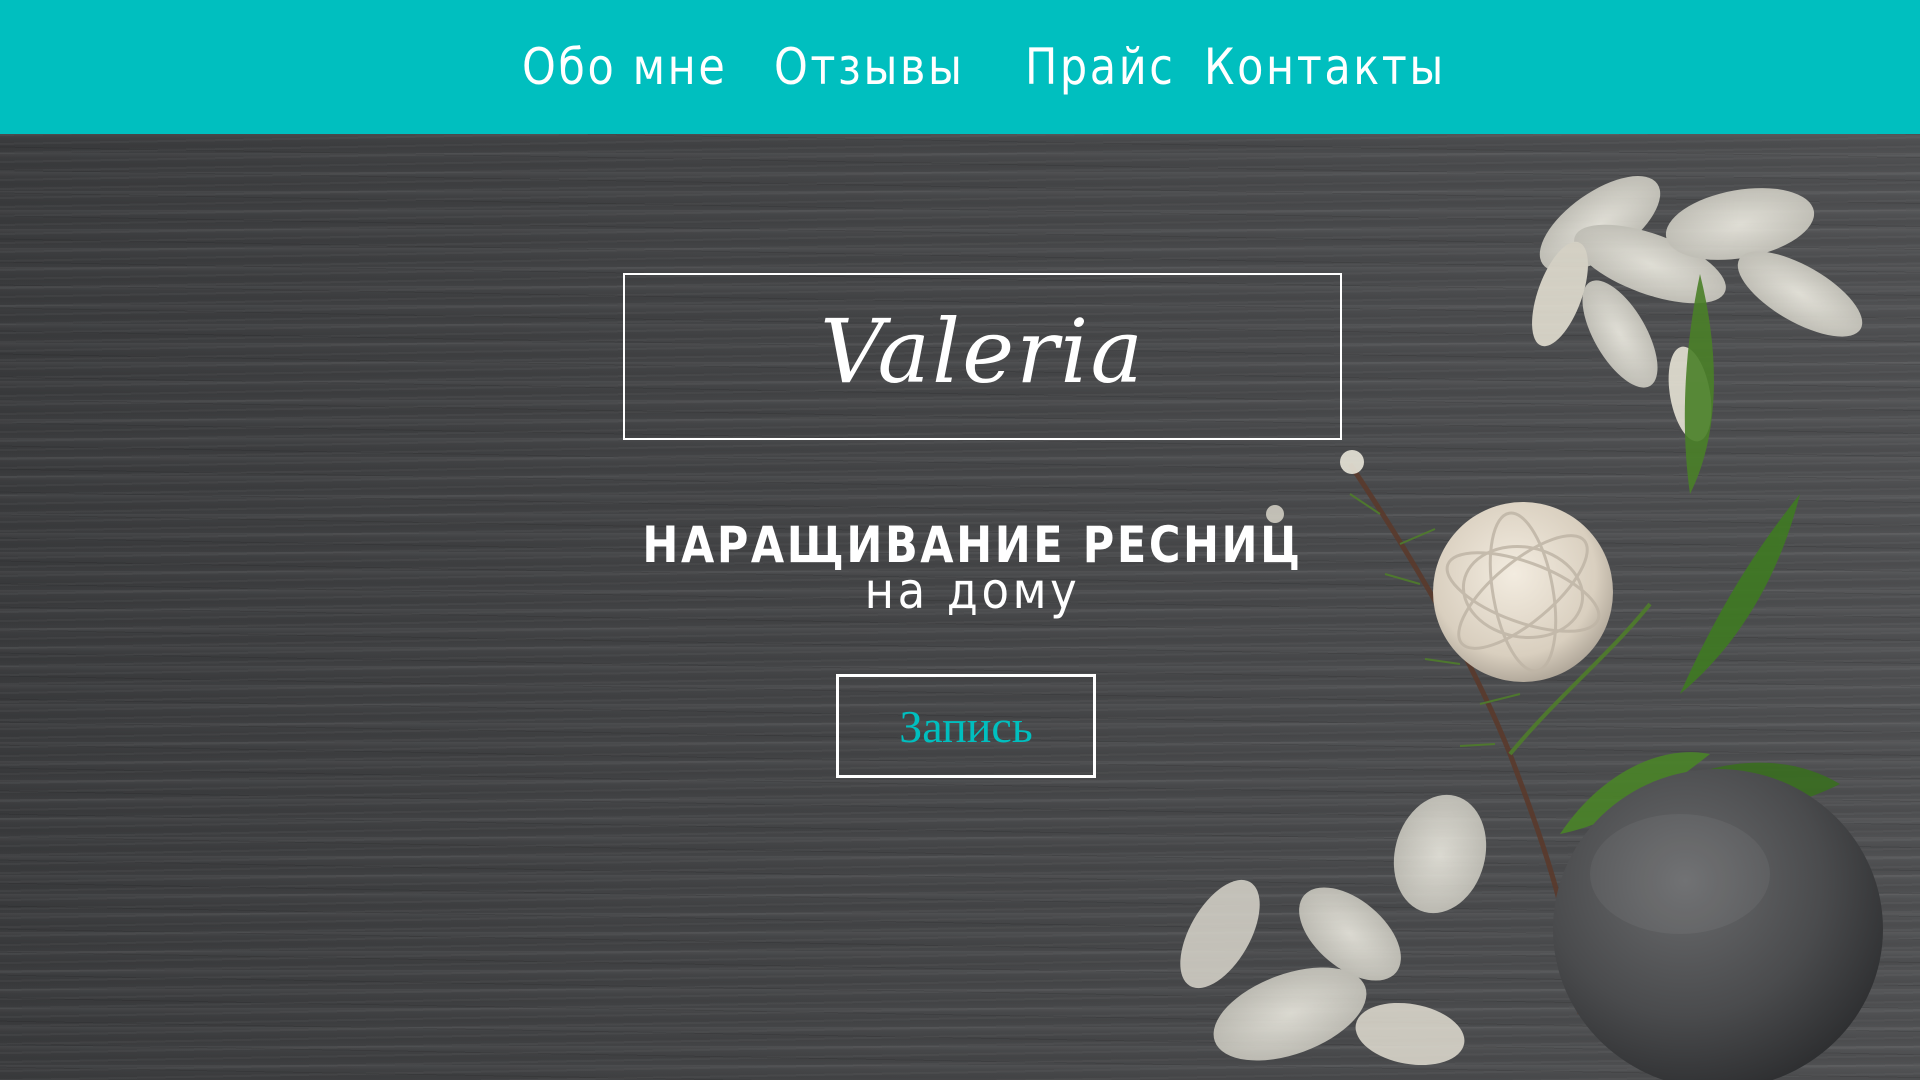  Describe the element at coordinates (1523, 592) in the screenshot. I see `wicker-ball-icon` at that location.